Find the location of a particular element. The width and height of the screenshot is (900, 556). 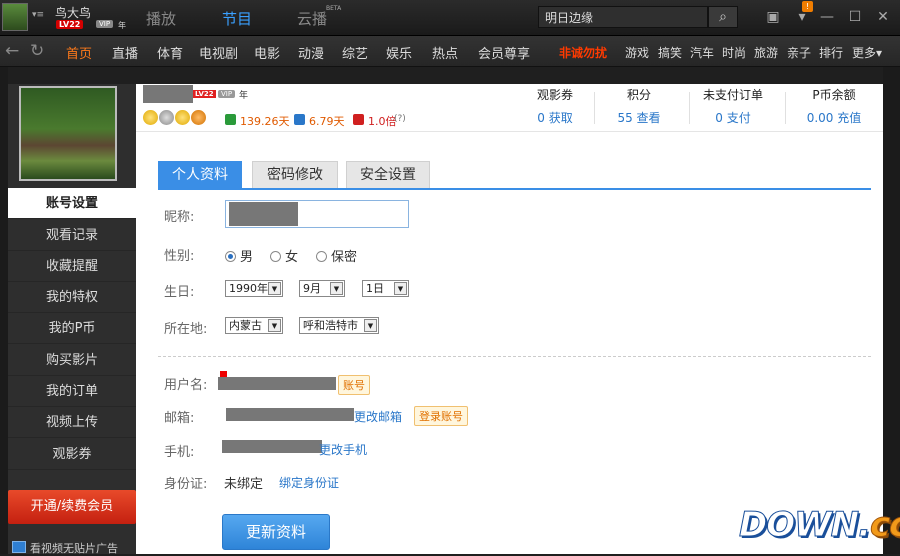

city-select: 呼和浩特市 ▼ is located at coordinates (339, 325).